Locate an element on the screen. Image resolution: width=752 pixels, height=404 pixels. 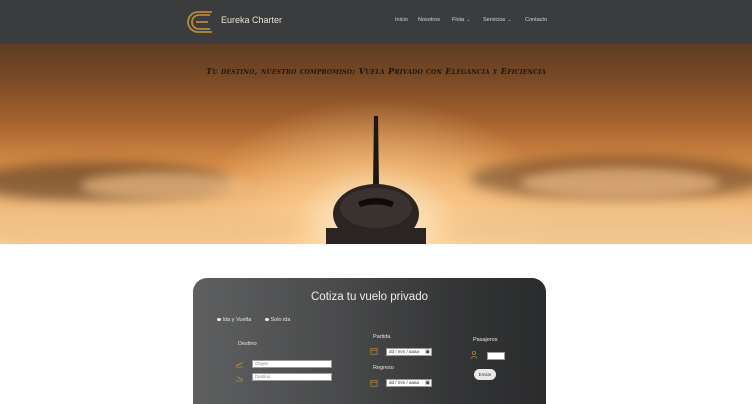
radio-label: Solo ida is located at coordinates (280, 320).